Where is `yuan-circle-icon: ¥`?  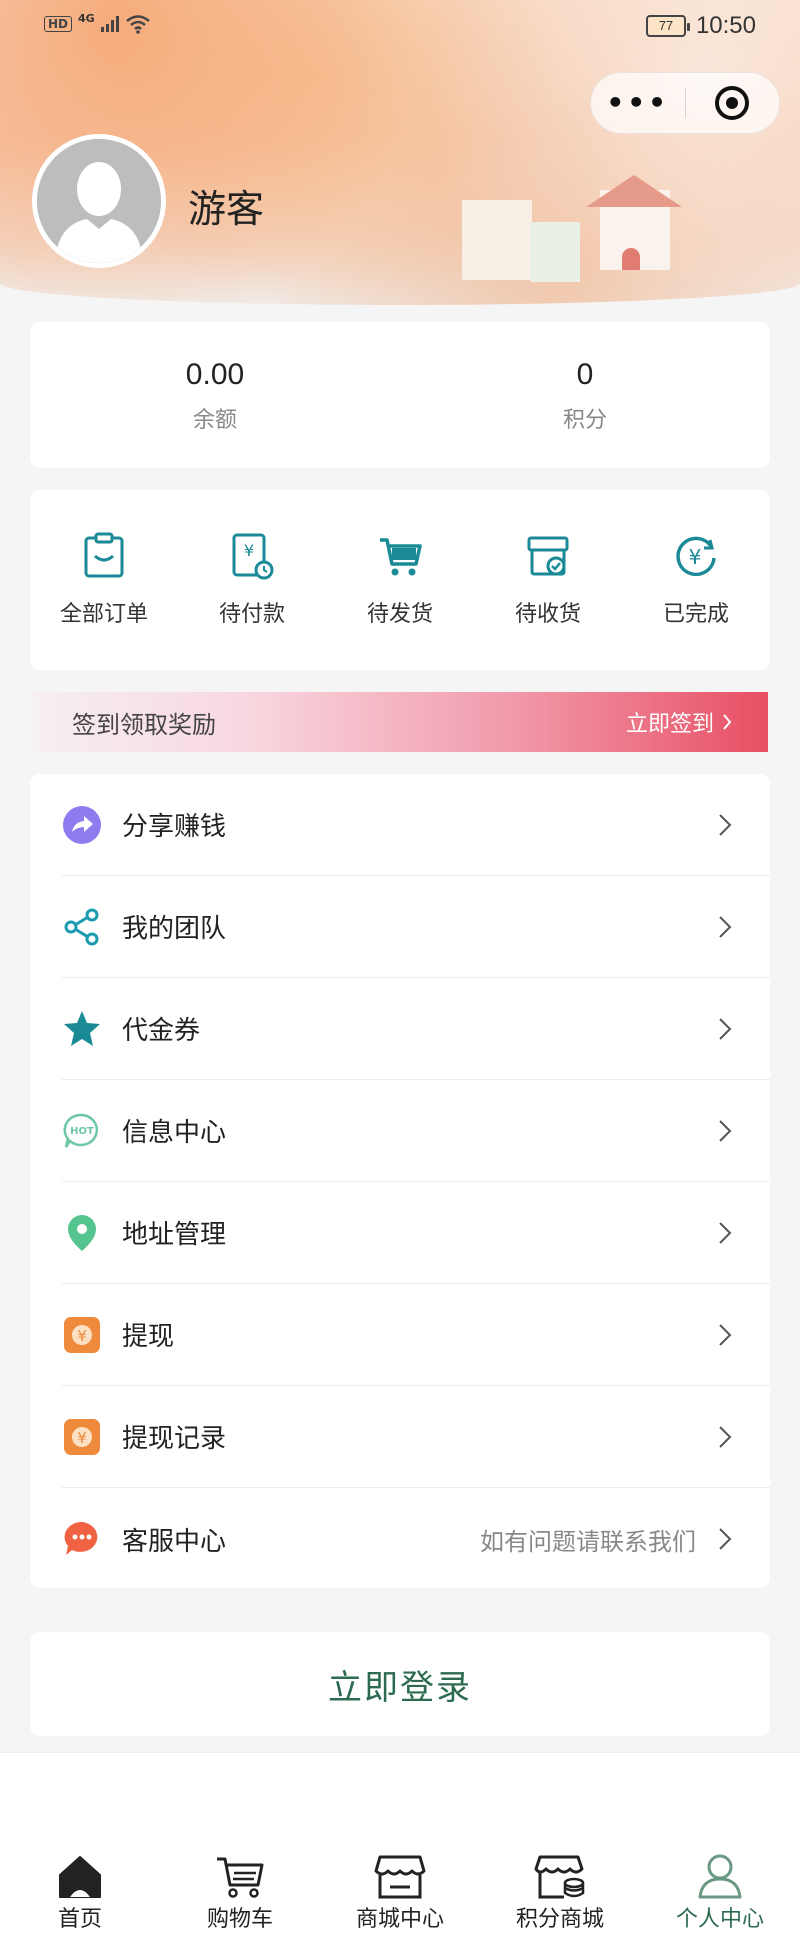
yuan-circle-icon: ¥ is located at coordinates (696, 556).